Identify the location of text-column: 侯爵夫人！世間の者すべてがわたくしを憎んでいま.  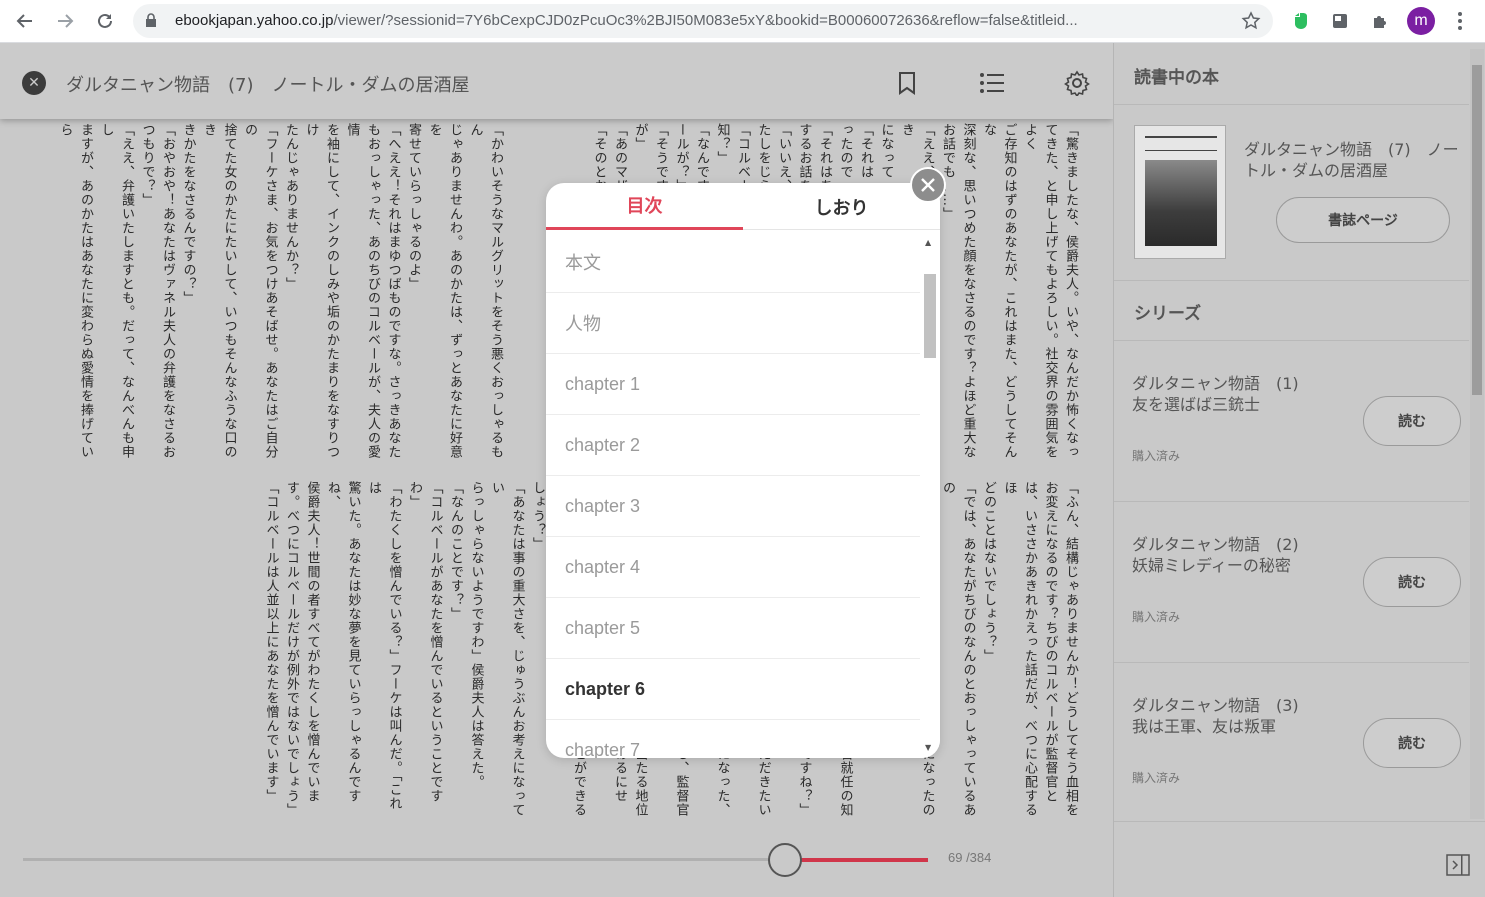
(312, 642).